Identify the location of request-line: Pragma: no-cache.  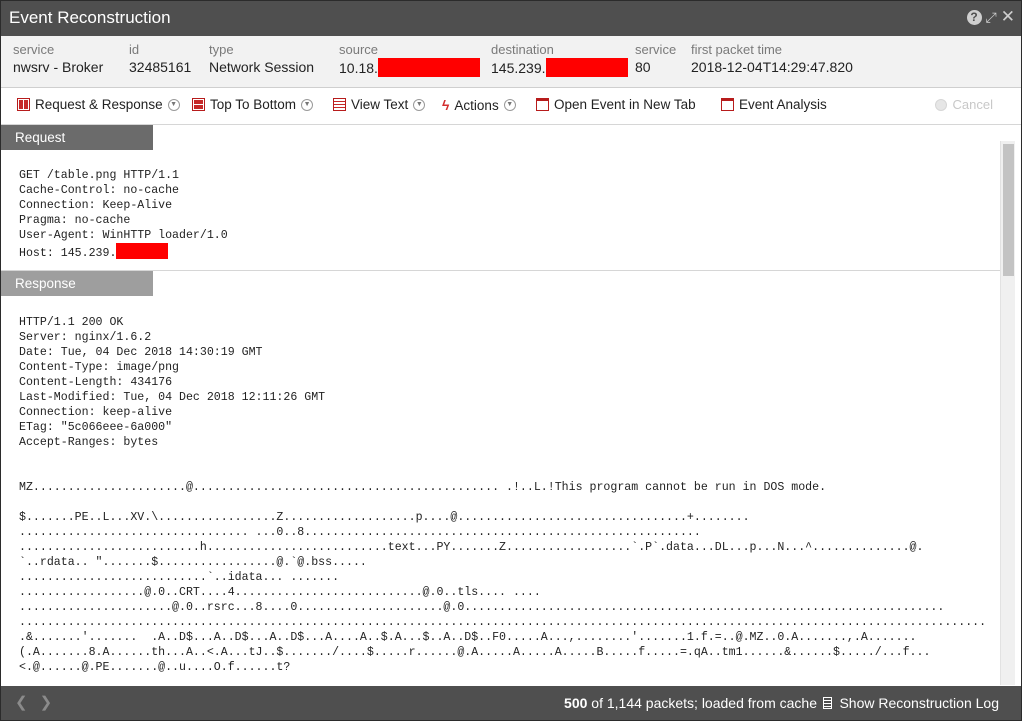
(75, 220).